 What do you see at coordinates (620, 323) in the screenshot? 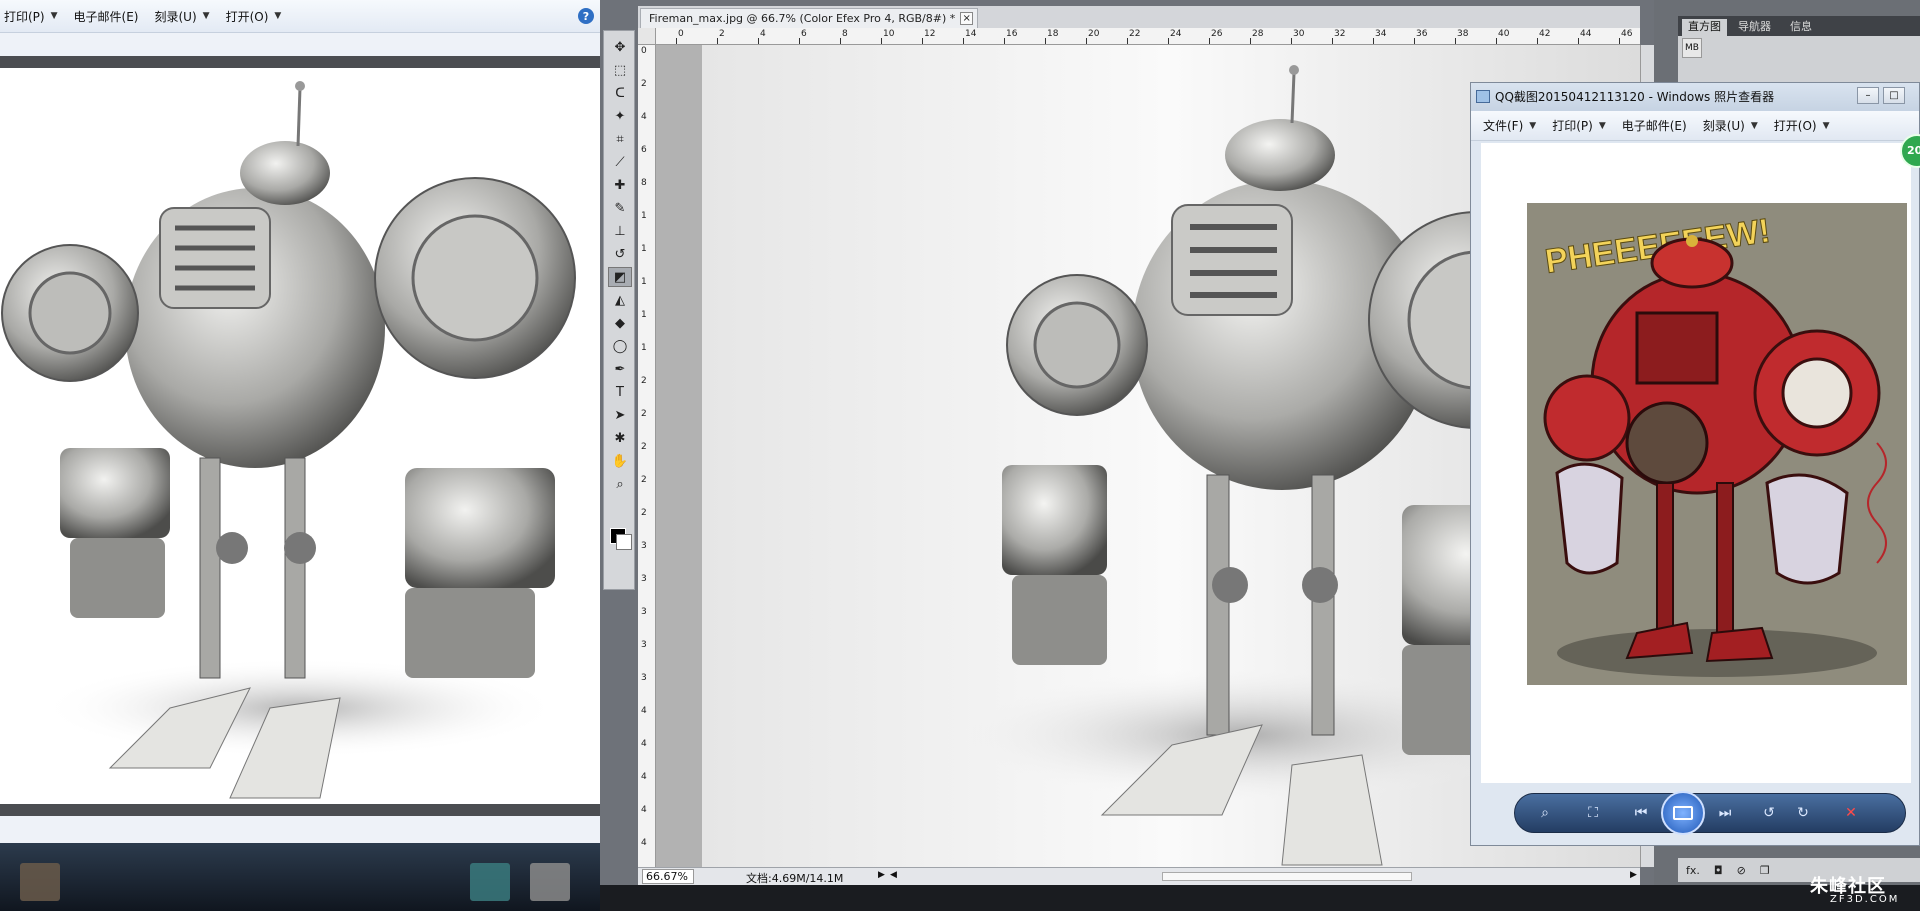
I see `blur-tool-icon: ◆` at bounding box center [620, 323].